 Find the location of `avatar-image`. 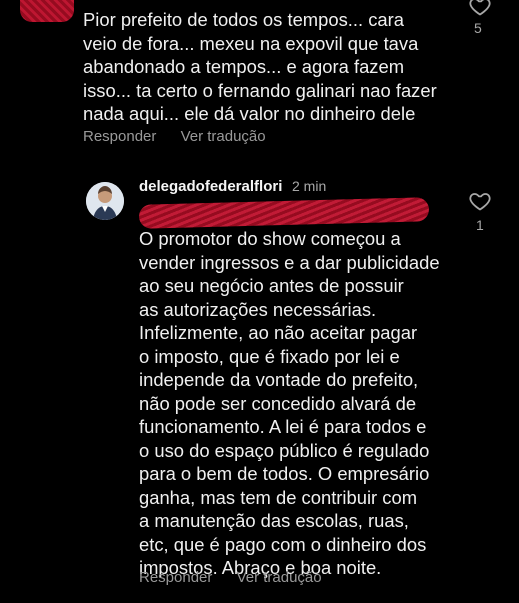

avatar-image is located at coordinates (105, 201).